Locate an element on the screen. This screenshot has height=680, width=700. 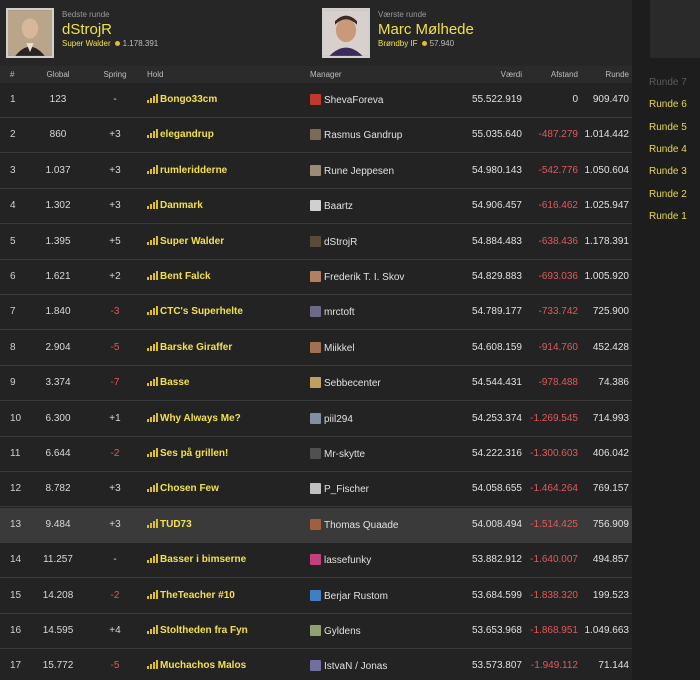
rank-cell: 14 is located at coordinates (16, 560).